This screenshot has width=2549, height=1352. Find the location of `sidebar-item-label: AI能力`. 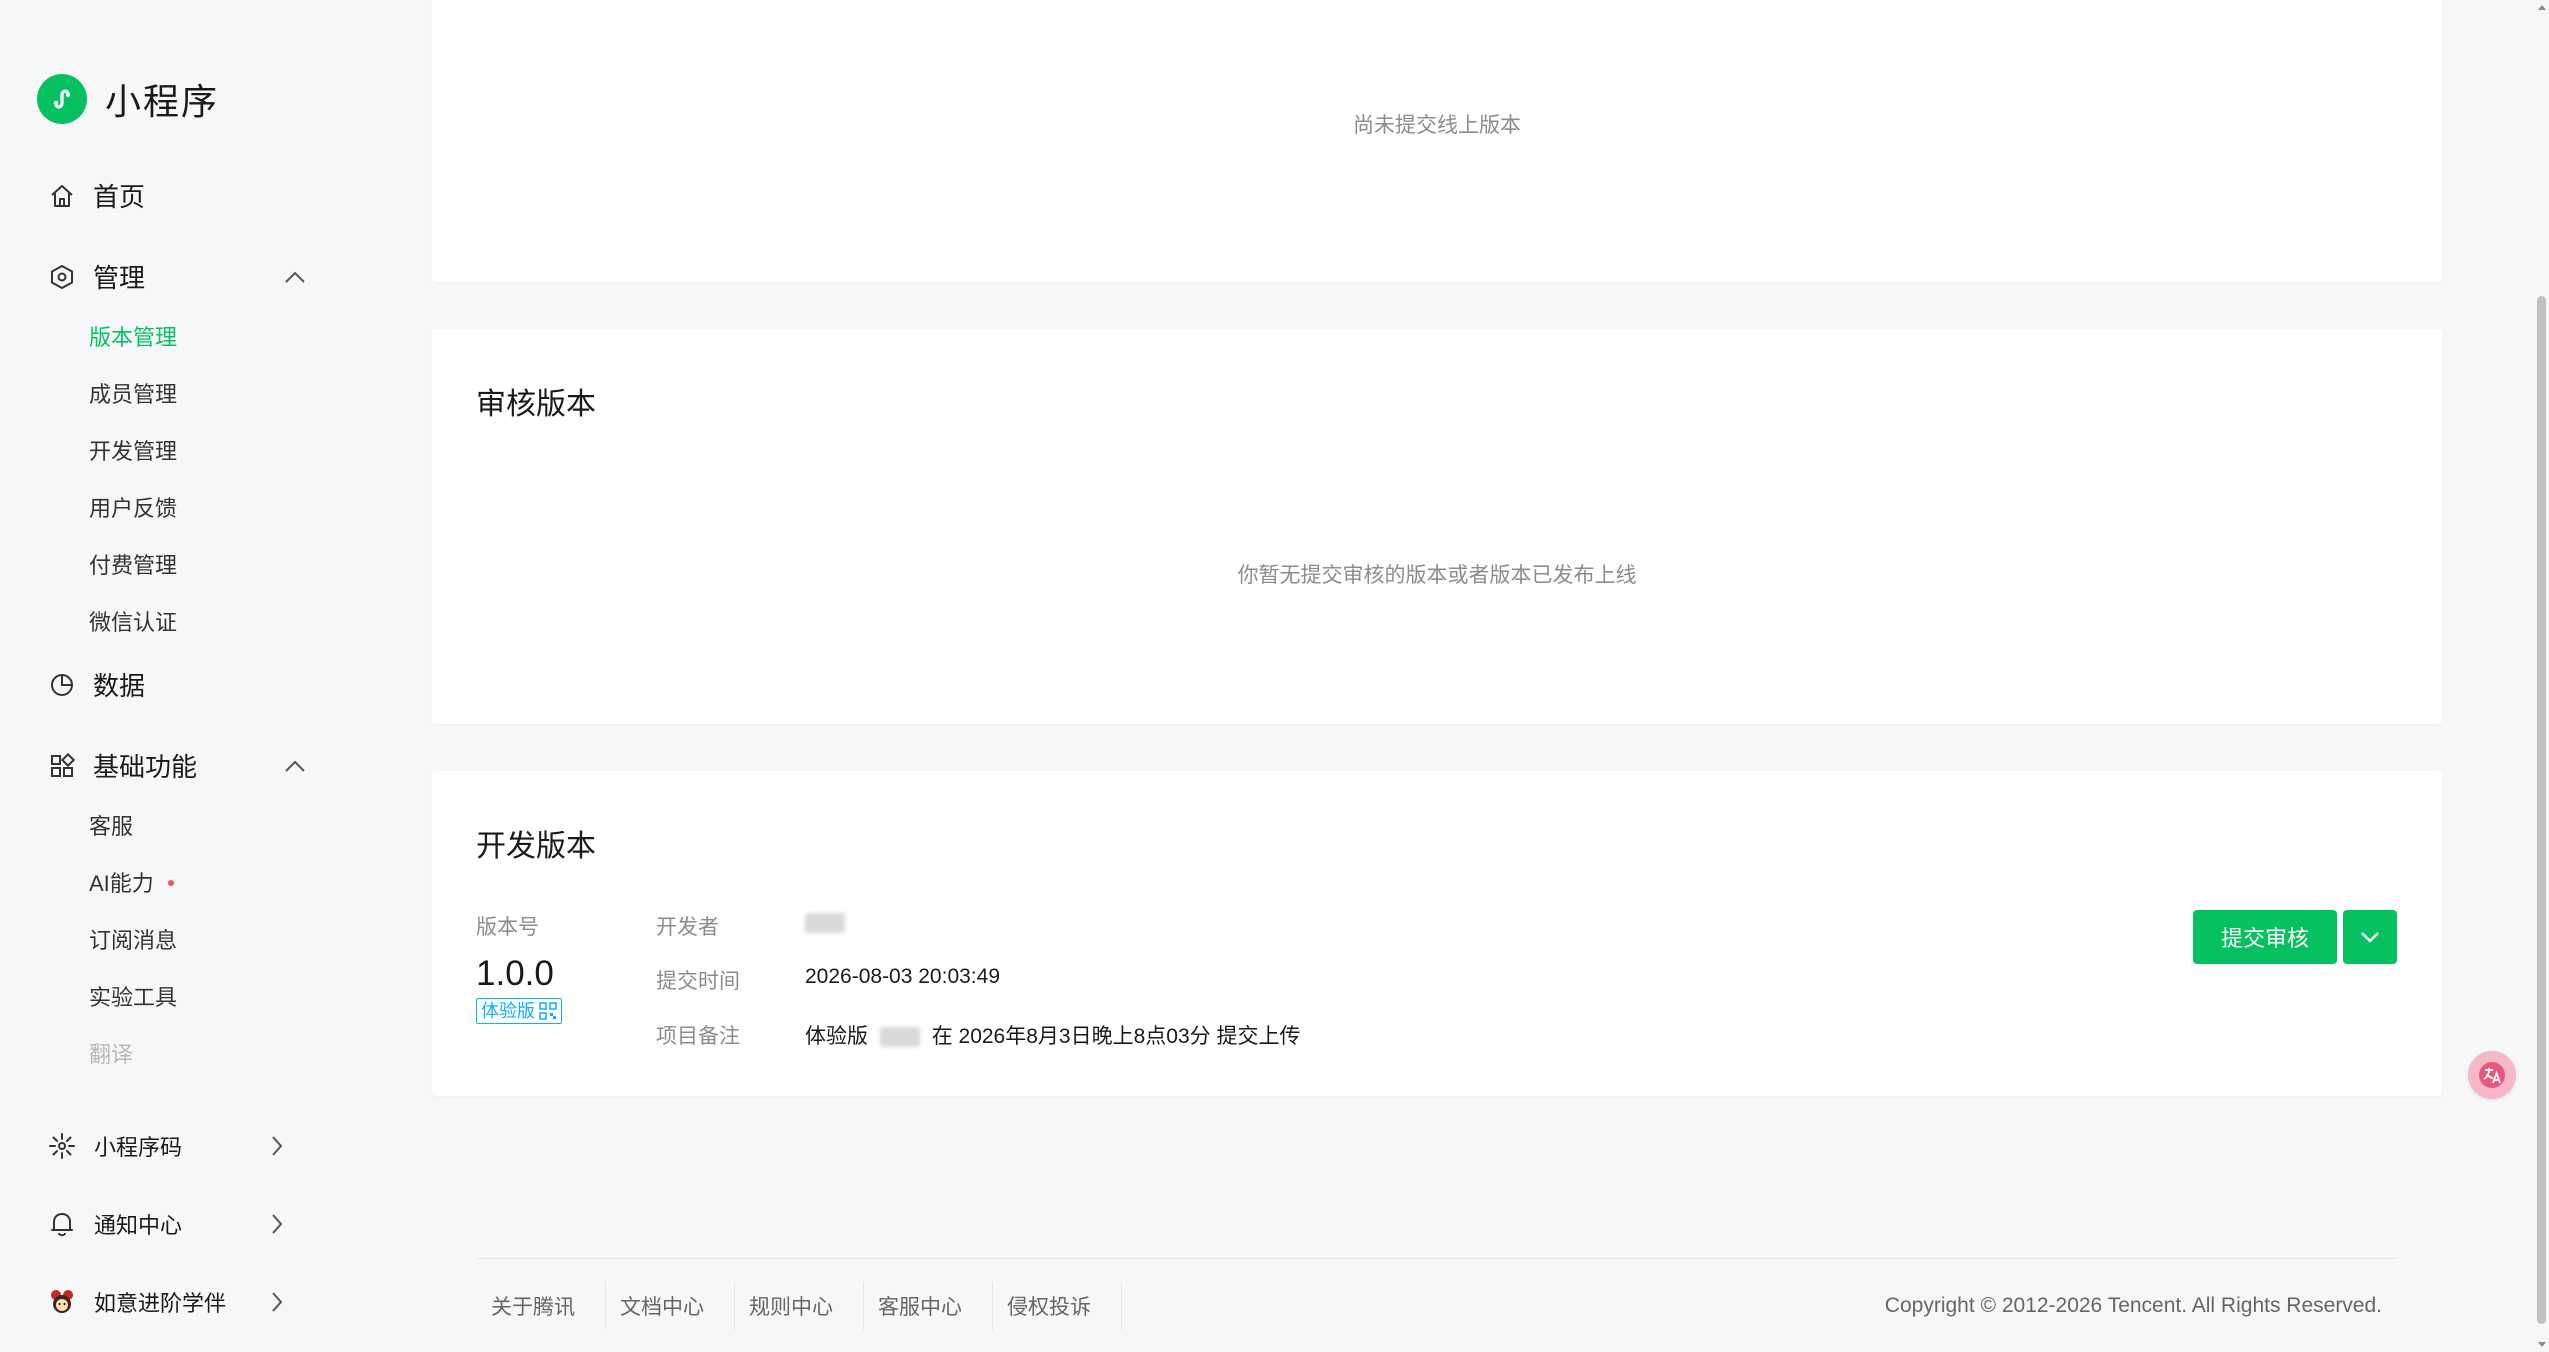

sidebar-item-label: AI能力 is located at coordinates (121, 883).